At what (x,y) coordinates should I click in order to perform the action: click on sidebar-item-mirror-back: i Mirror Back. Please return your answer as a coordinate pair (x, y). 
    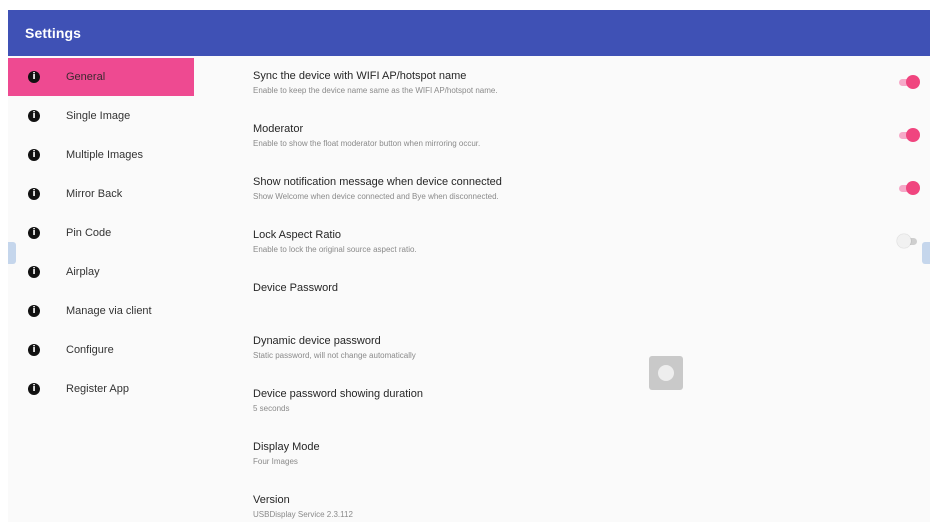
    Looking at the image, I should click on (101, 193).